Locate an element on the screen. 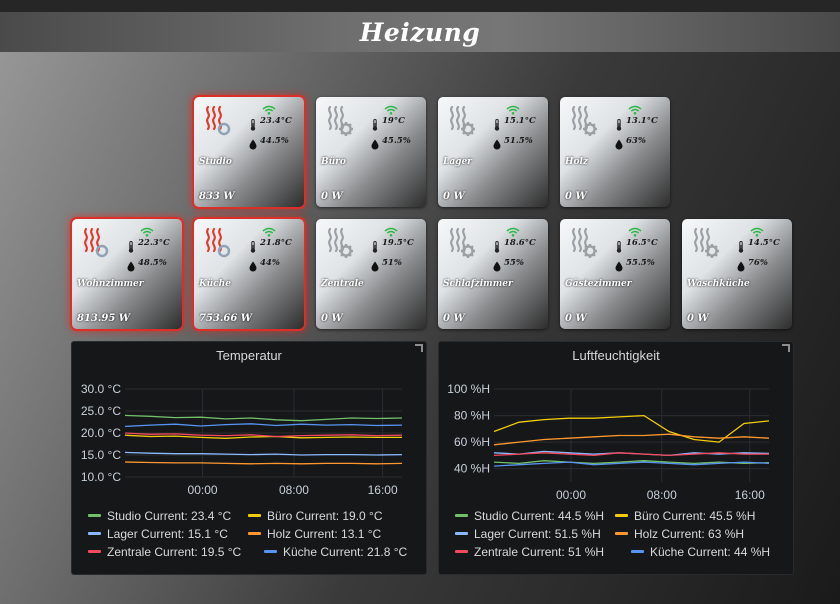 Image resolution: width=840 pixels, height=604 pixels. room-temperature: 18.6°C is located at coordinates (520, 243).